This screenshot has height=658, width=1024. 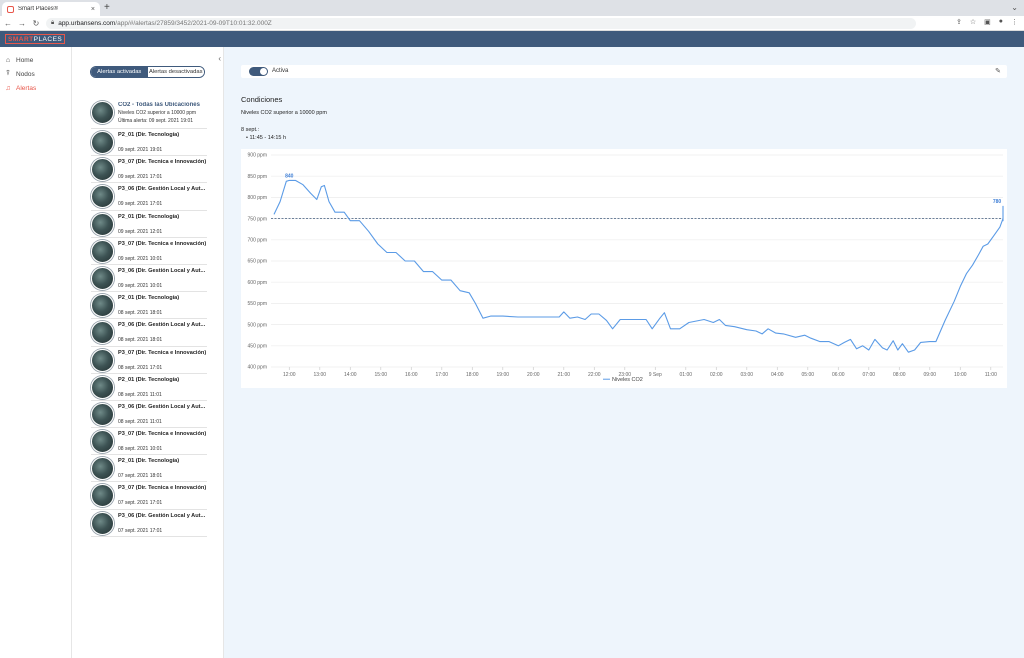 What do you see at coordinates (107, 8) in the screenshot?
I see `new-tab-icon: +` at bounding box center [107, 8].